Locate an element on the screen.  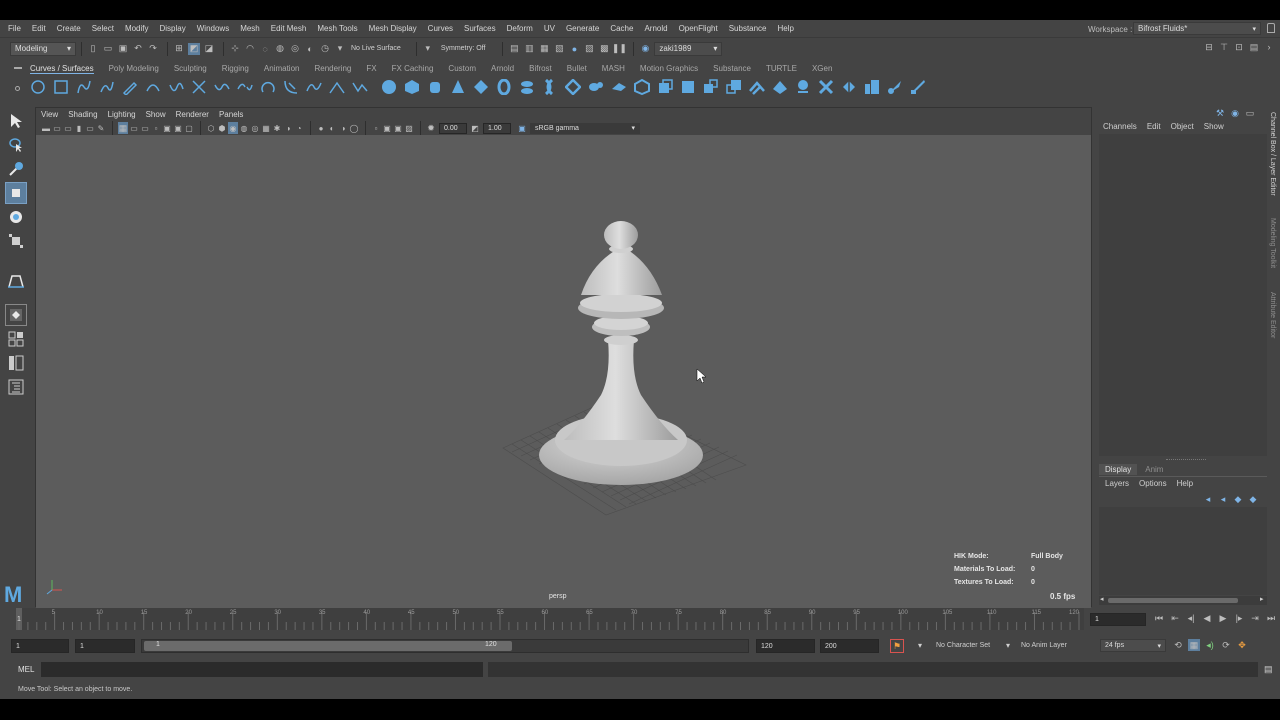
frame-all-icon: ▣ is located at coordinates (387, 128).